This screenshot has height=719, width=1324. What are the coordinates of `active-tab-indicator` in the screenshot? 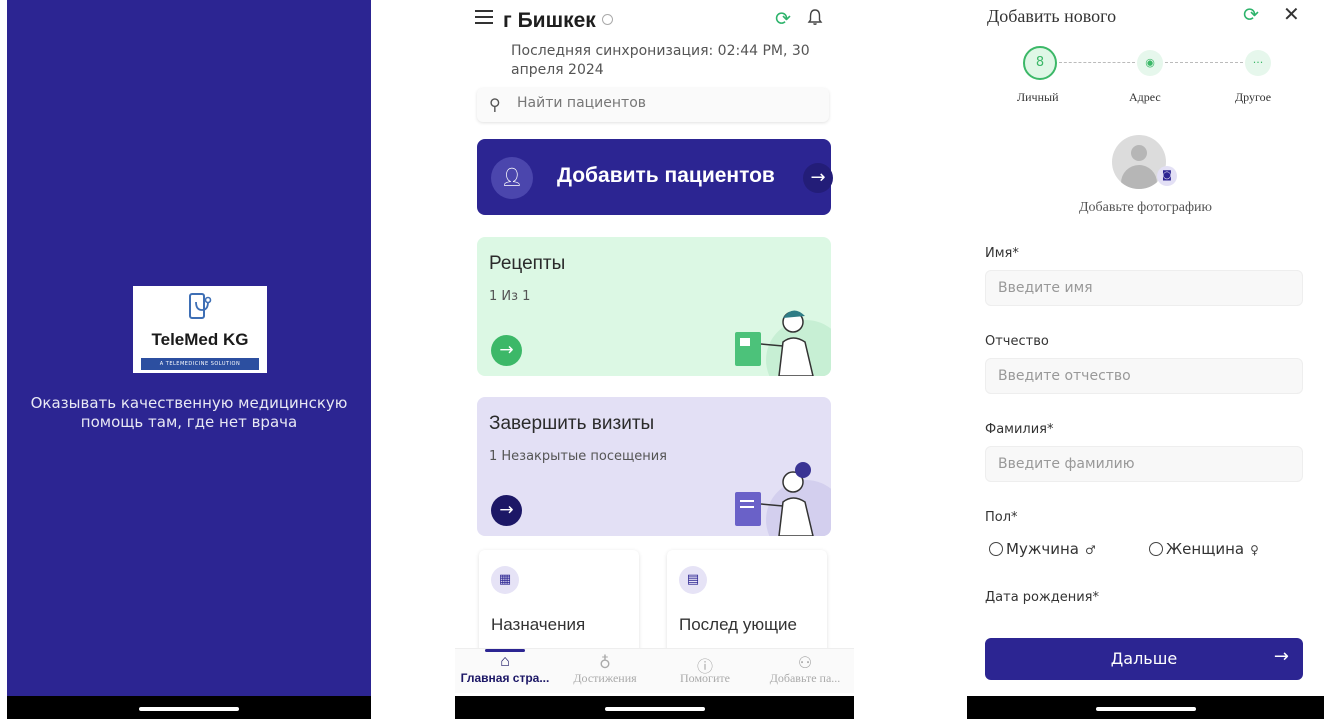 It's located at (505, 650).